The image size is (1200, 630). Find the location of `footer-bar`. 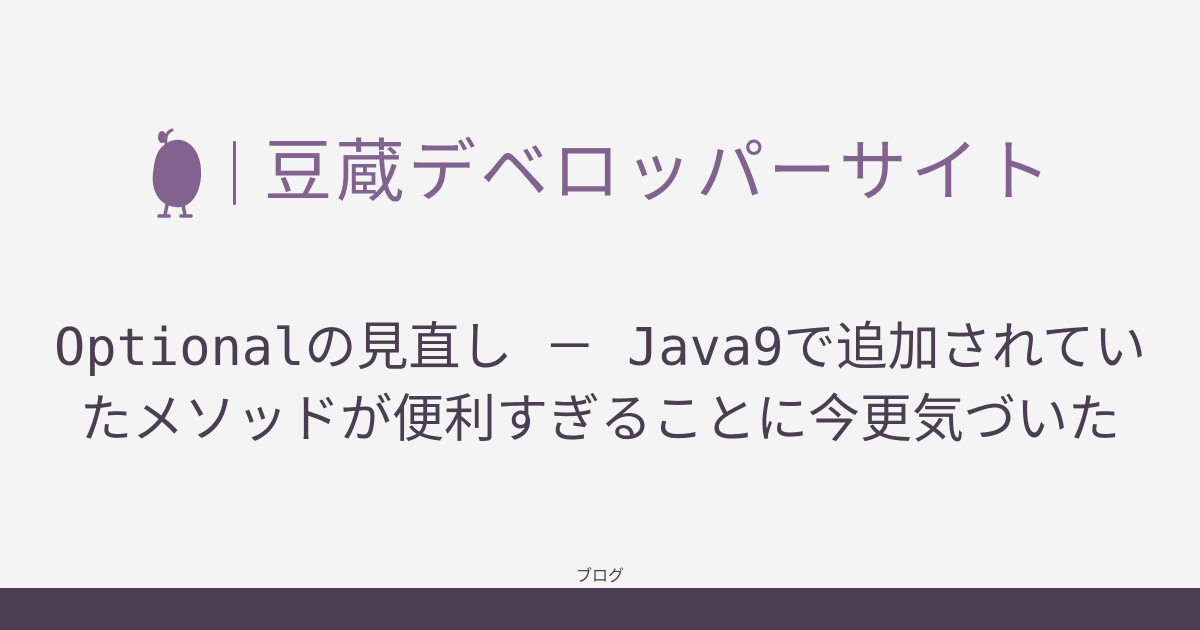

footer-bar is located at coordinates (600, 609).